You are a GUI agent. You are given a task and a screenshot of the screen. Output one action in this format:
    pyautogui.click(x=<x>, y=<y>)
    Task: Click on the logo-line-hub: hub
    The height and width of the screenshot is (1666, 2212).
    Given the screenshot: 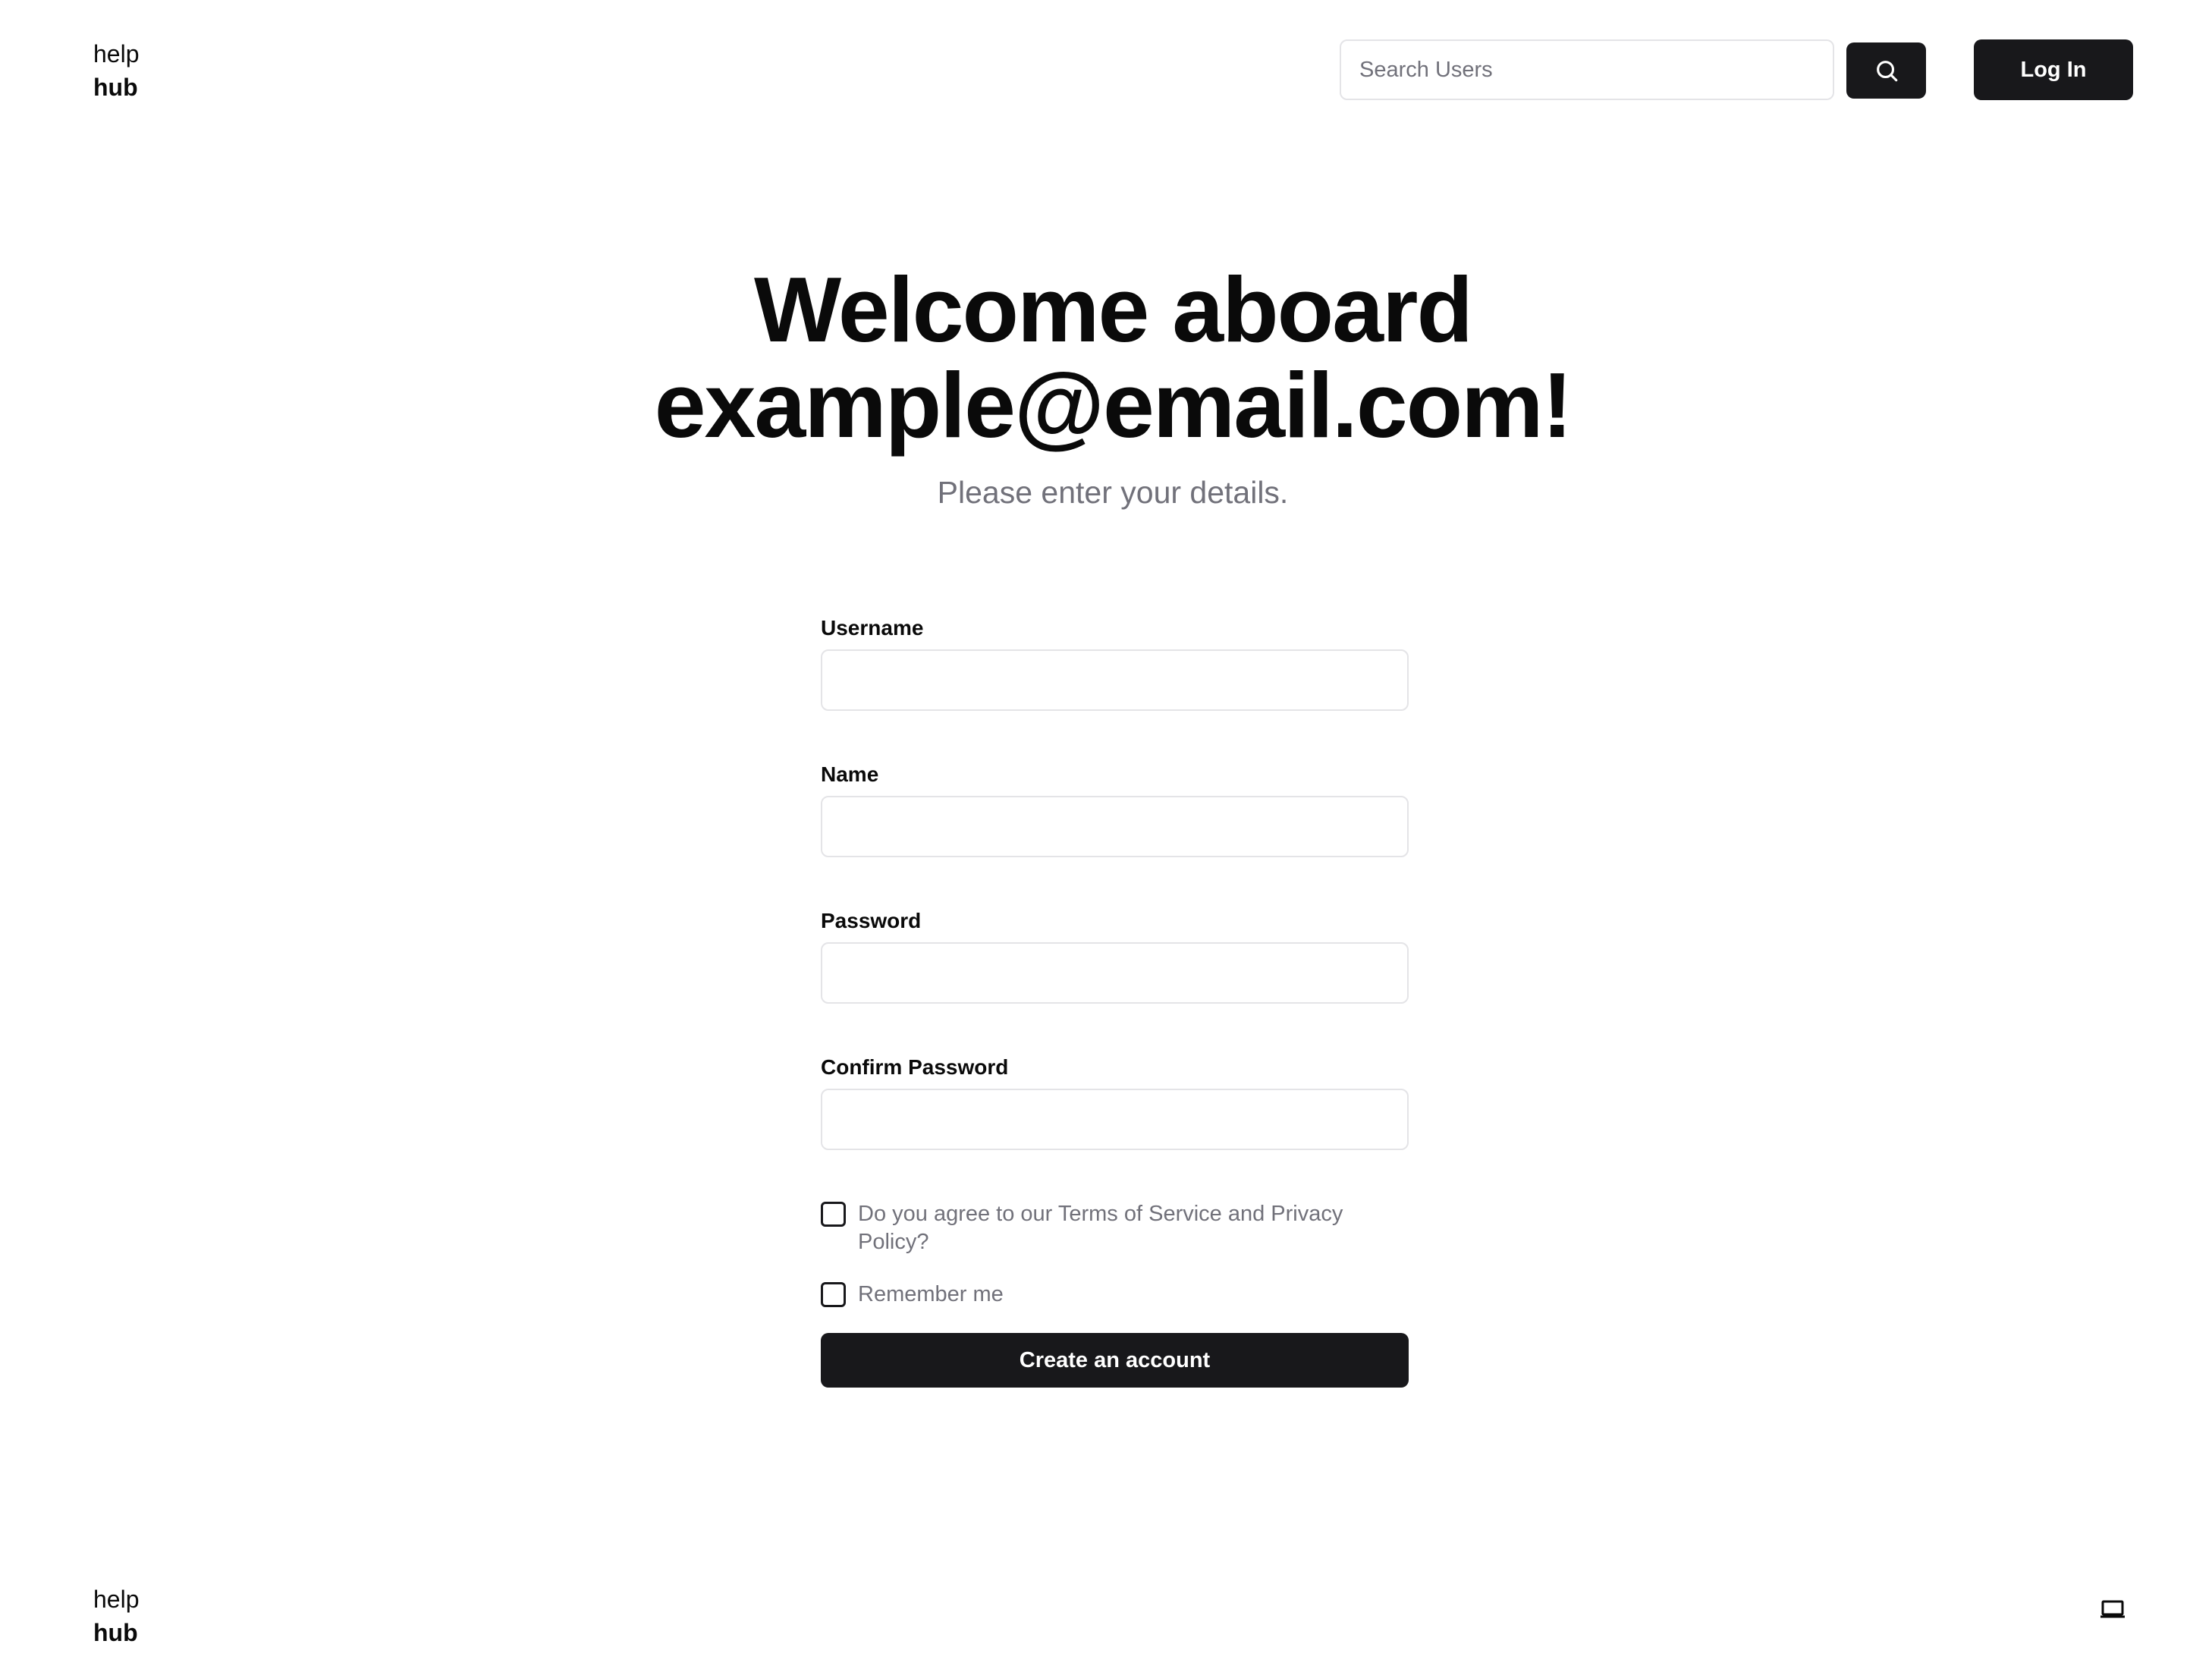 What is the action you would take?
    pyautogui.click(x=115, y=87)
    